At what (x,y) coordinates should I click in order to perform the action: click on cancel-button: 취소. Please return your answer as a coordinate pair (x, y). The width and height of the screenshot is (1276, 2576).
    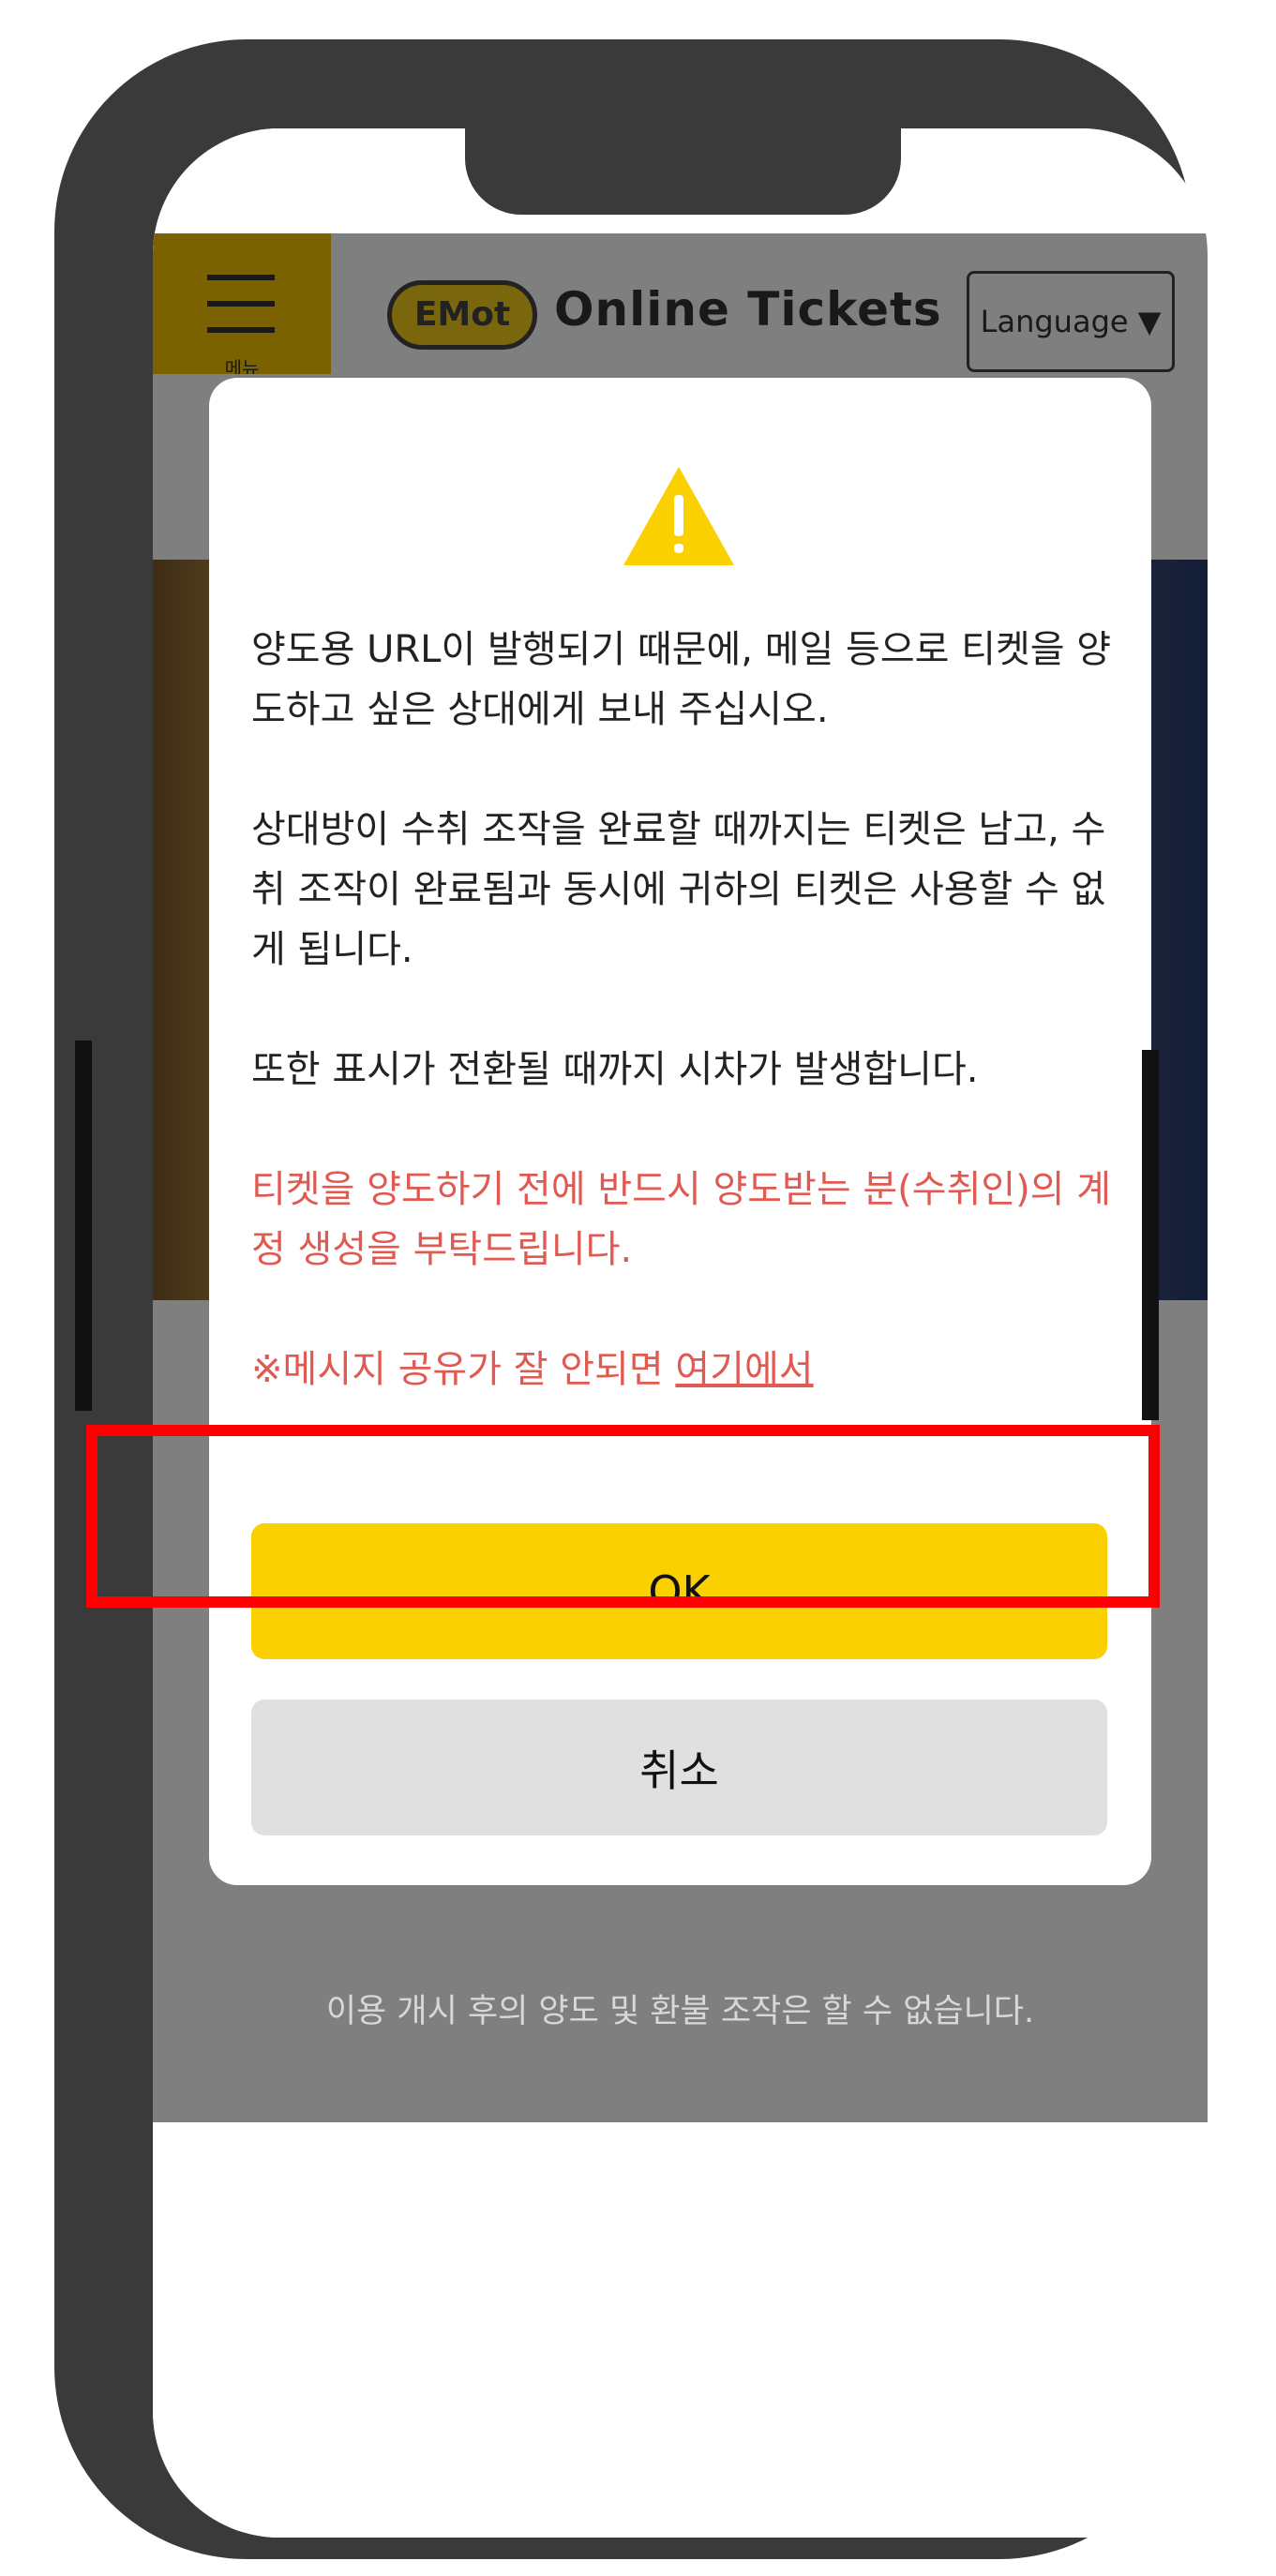
    Looking at the image, I should click on (679, 1768).